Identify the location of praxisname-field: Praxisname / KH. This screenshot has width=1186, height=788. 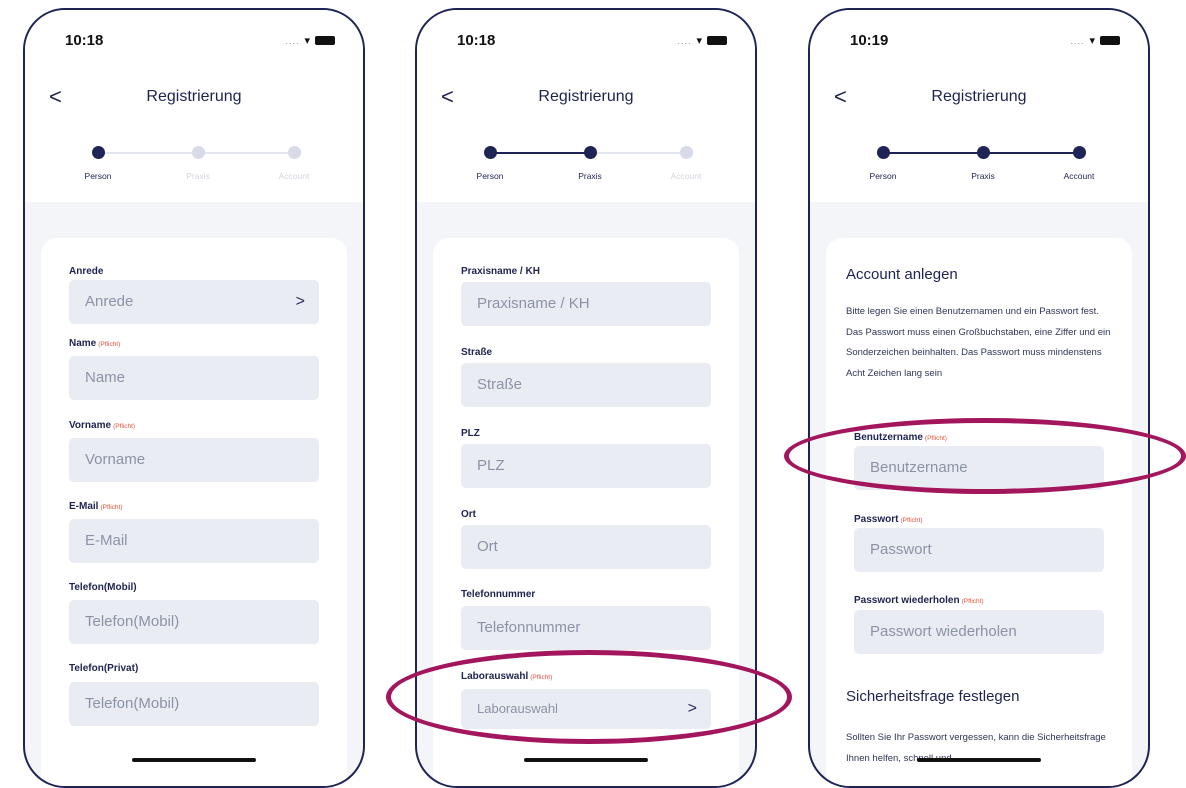
(586, 304).